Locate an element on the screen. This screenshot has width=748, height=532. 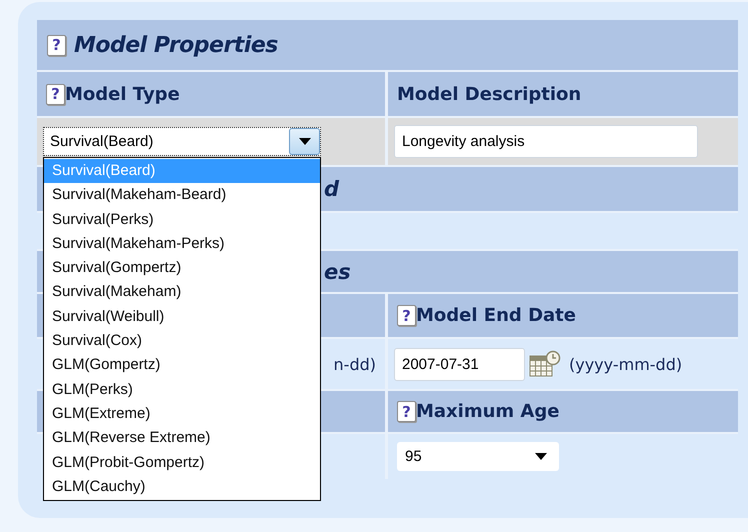
dropdown-option: Survival(Makeham-Beard) is located at coordinates (182, 195).